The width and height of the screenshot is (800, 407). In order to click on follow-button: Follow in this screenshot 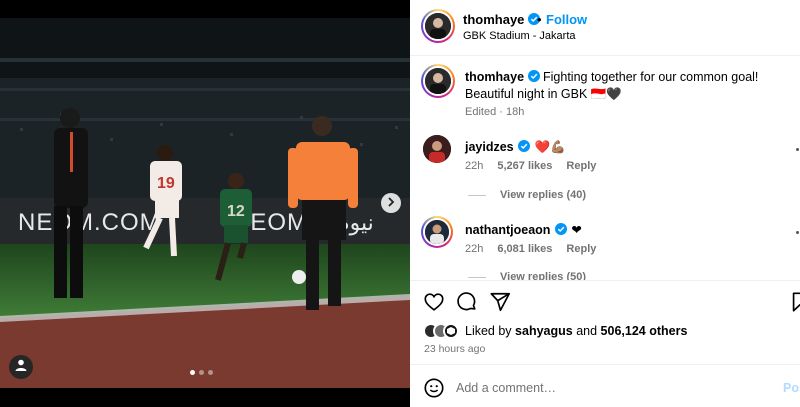, I will do `click(566, 19)`.